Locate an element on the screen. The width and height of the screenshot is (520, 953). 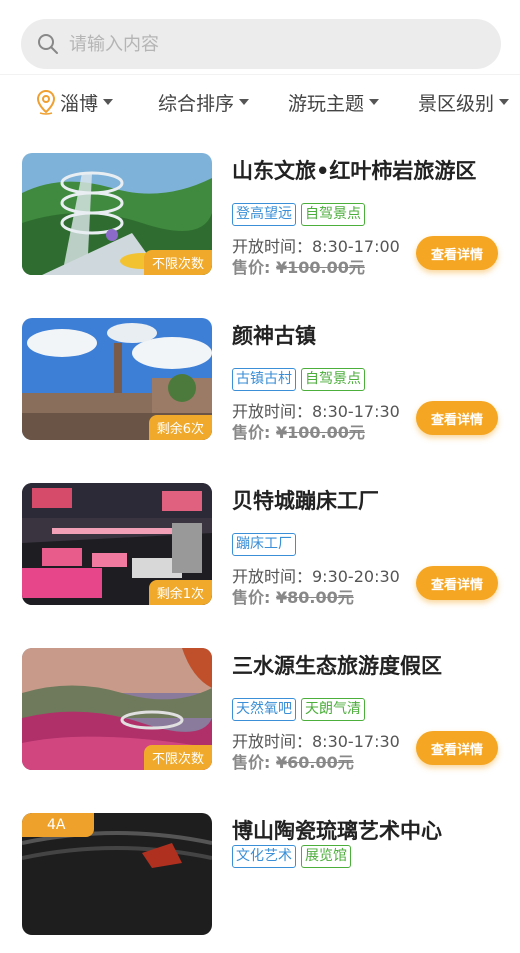
tag: 古镇古村 is located at coordinates (264, 379).